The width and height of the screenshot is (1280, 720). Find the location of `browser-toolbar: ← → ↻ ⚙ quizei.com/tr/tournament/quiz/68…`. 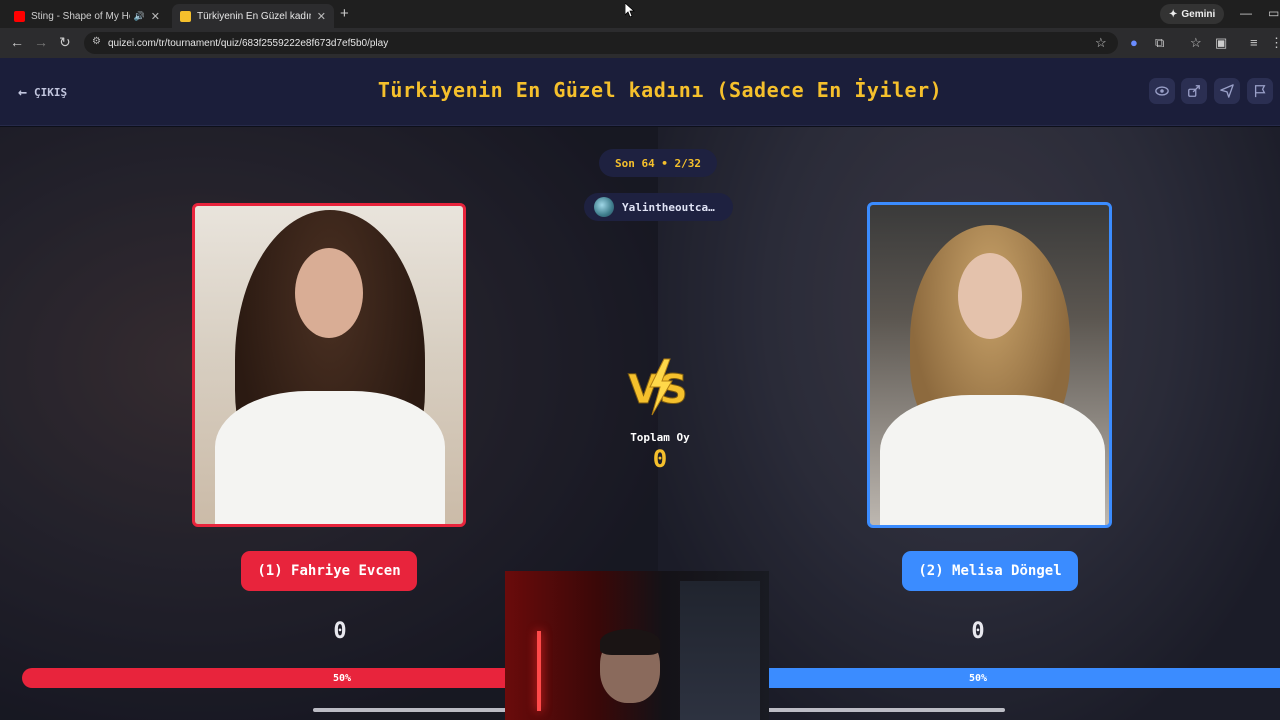

browser-toolbar: ← → ↻ ⚙ quizei.com/tr/tournament/quiz/68… is located at coordinates (640, 43).